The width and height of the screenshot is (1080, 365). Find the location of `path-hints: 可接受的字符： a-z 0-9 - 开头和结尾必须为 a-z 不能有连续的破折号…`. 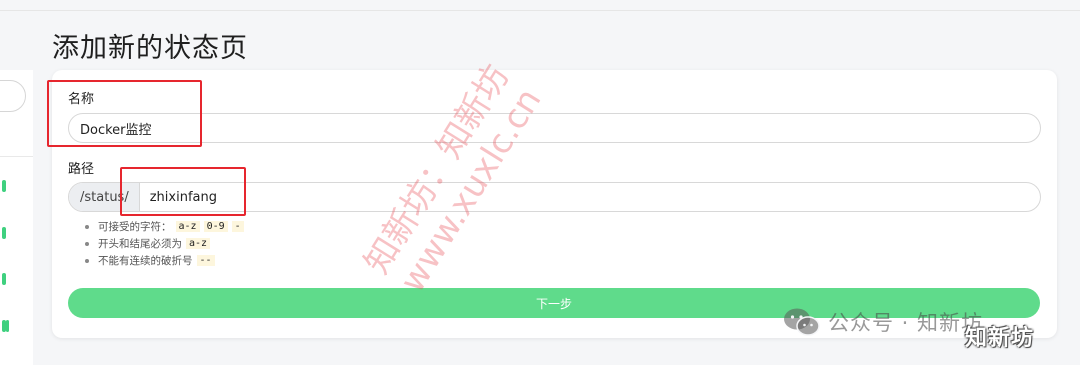

path-hints: 可接受的字符： a-z 0-9 - 开头和结尾必须为 a-z 不能有连续的破折号… is located at coordinates (163, 243).